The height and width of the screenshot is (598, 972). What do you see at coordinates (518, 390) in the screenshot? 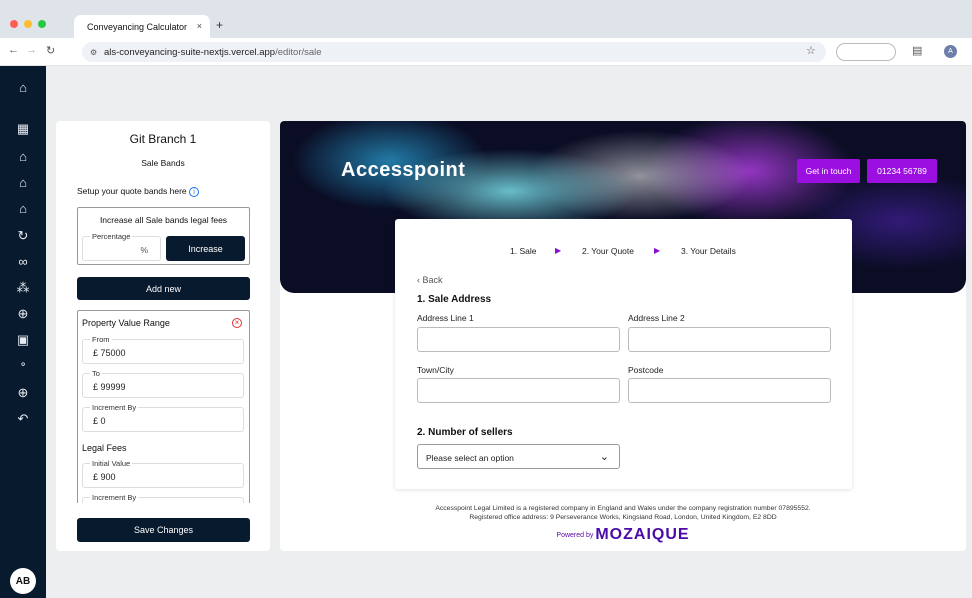
I see `town-city-input` at bounding box center [518, 390].